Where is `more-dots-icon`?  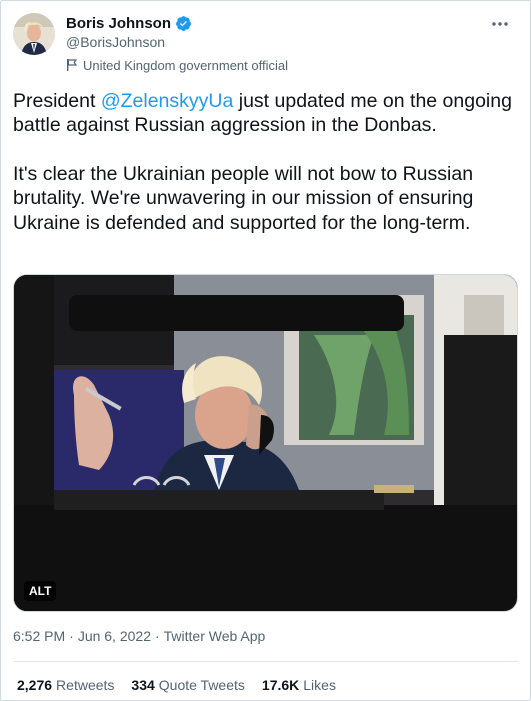
more-dots-icon is located at coordinates (500, 23).